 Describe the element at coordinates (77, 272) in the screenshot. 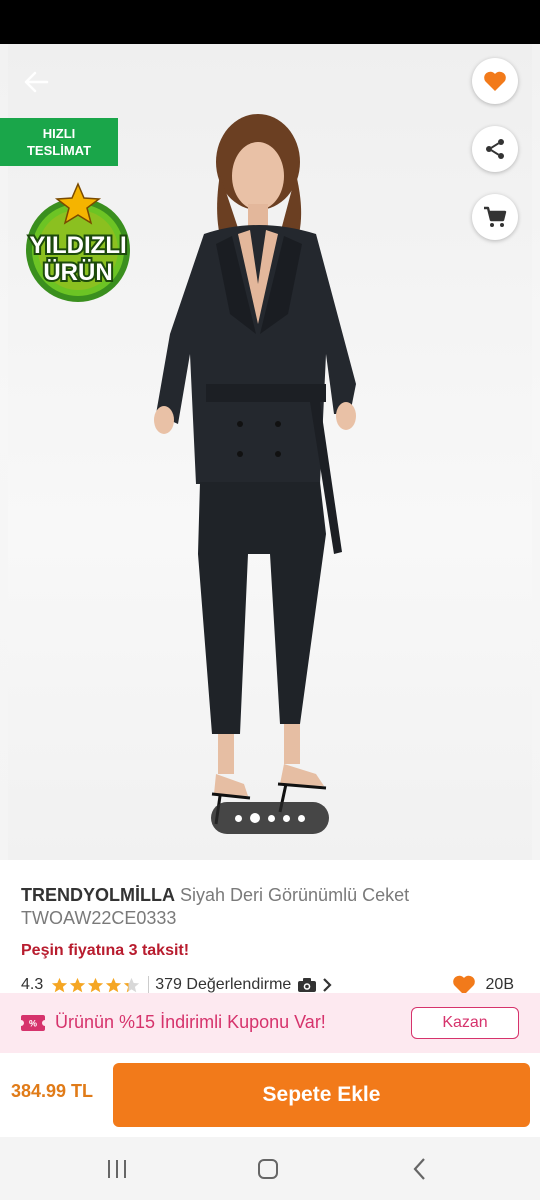

I see `star-badge-line2: ÜRÜN` at that location.